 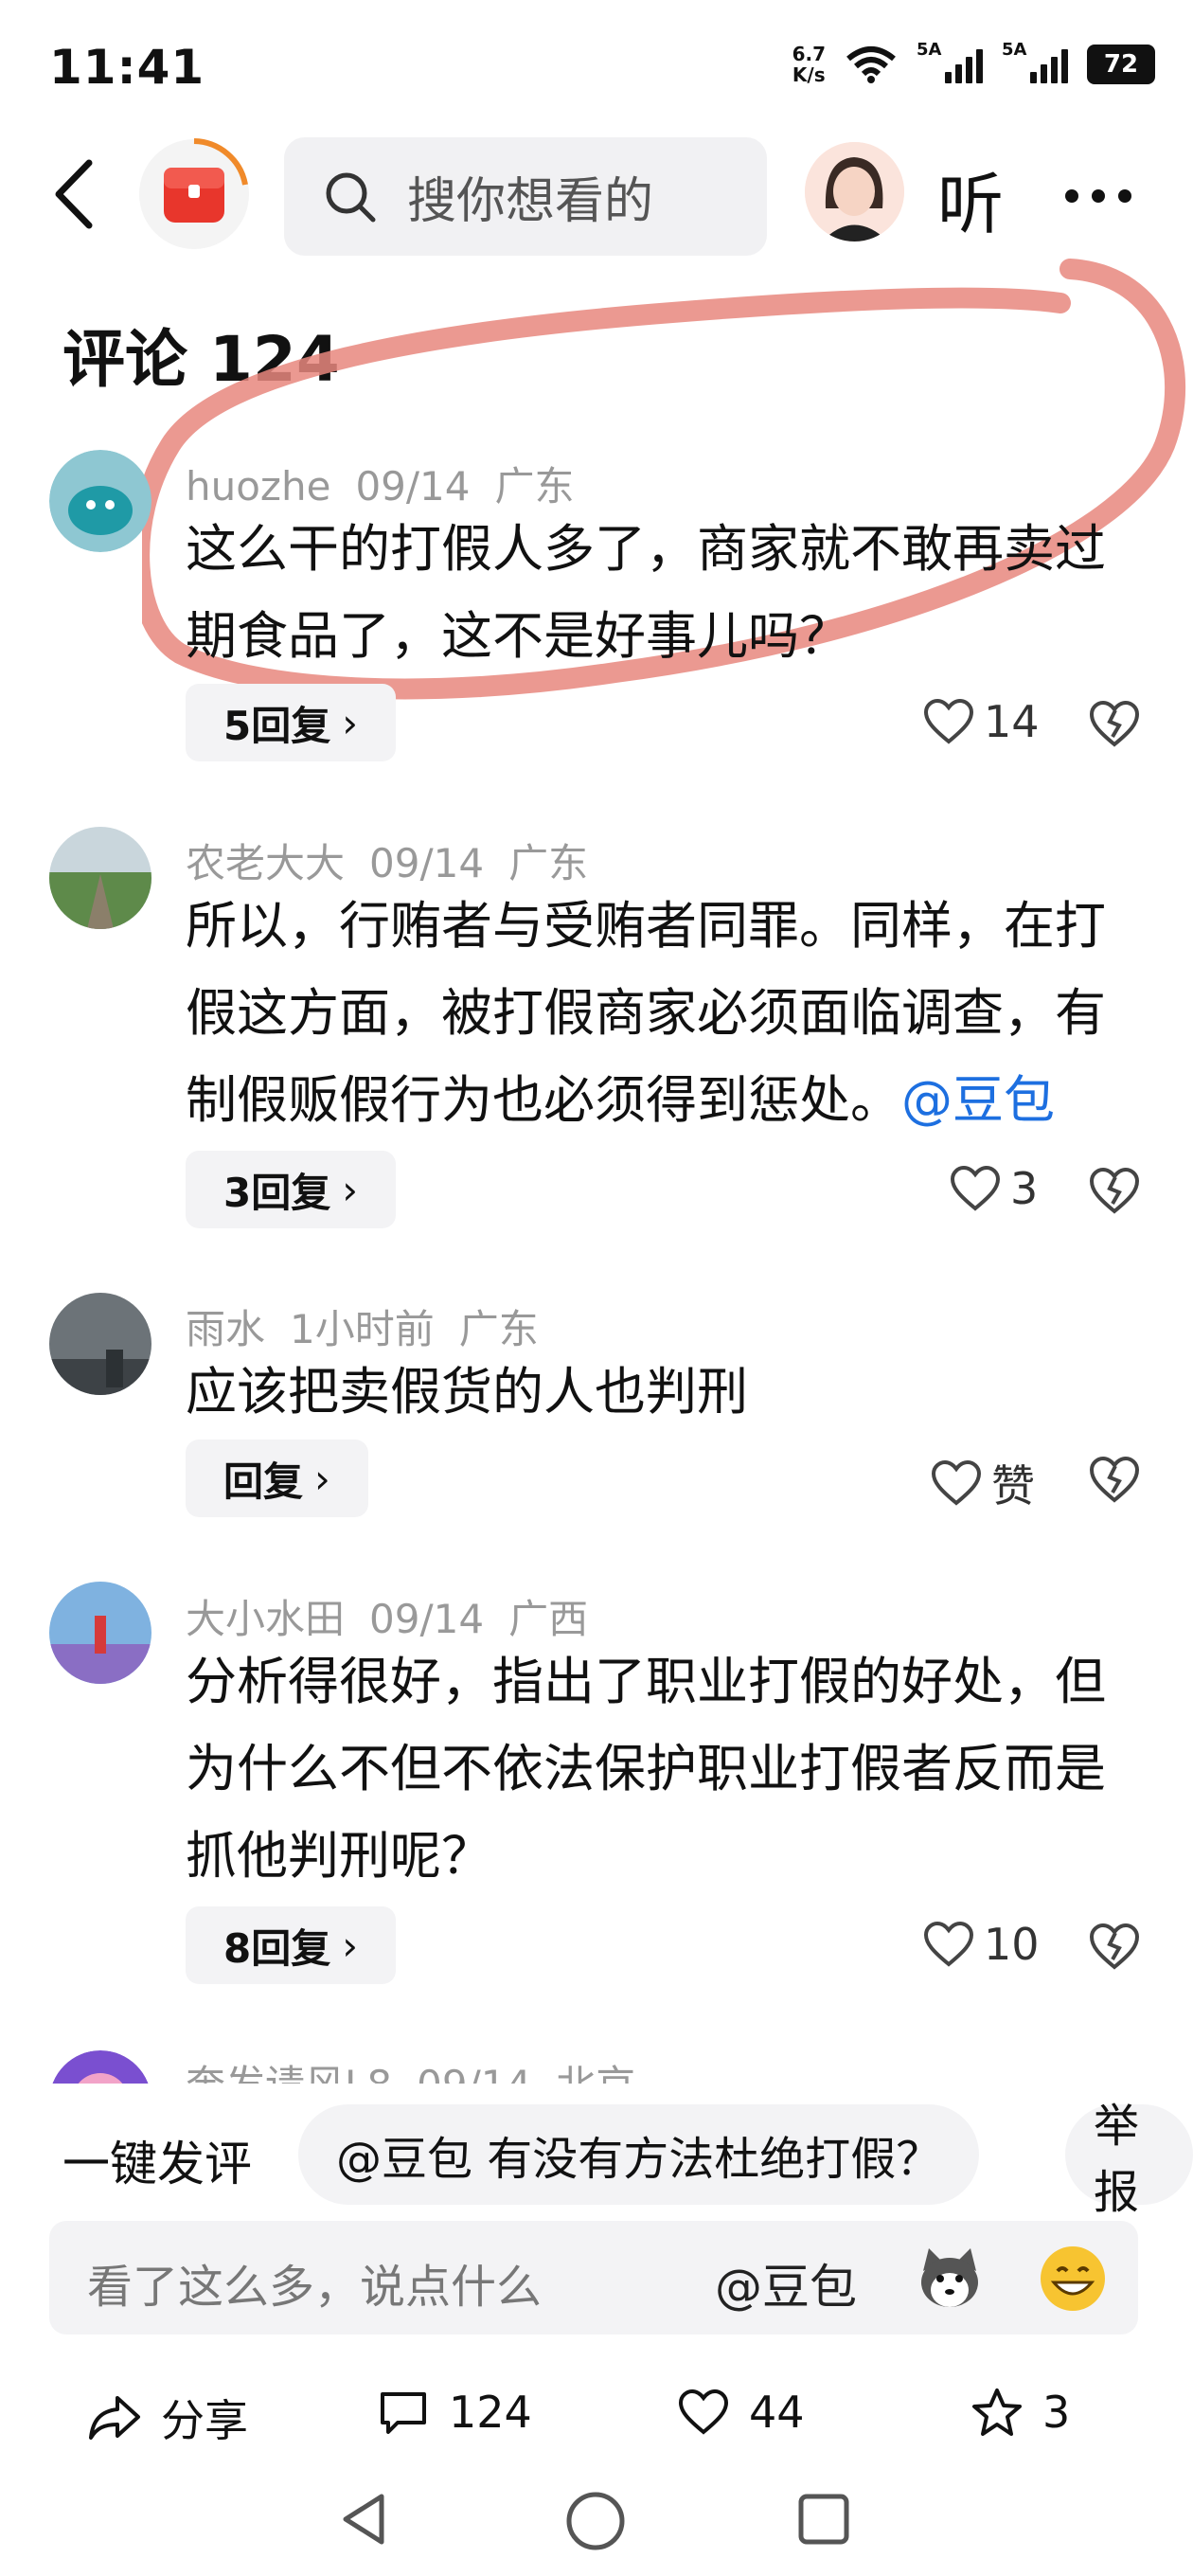 What do you see at coordinates (289, 2073) in the screenshot?
I see `comment-author: 奔发请风L8` at bounding box center [289, 2073].